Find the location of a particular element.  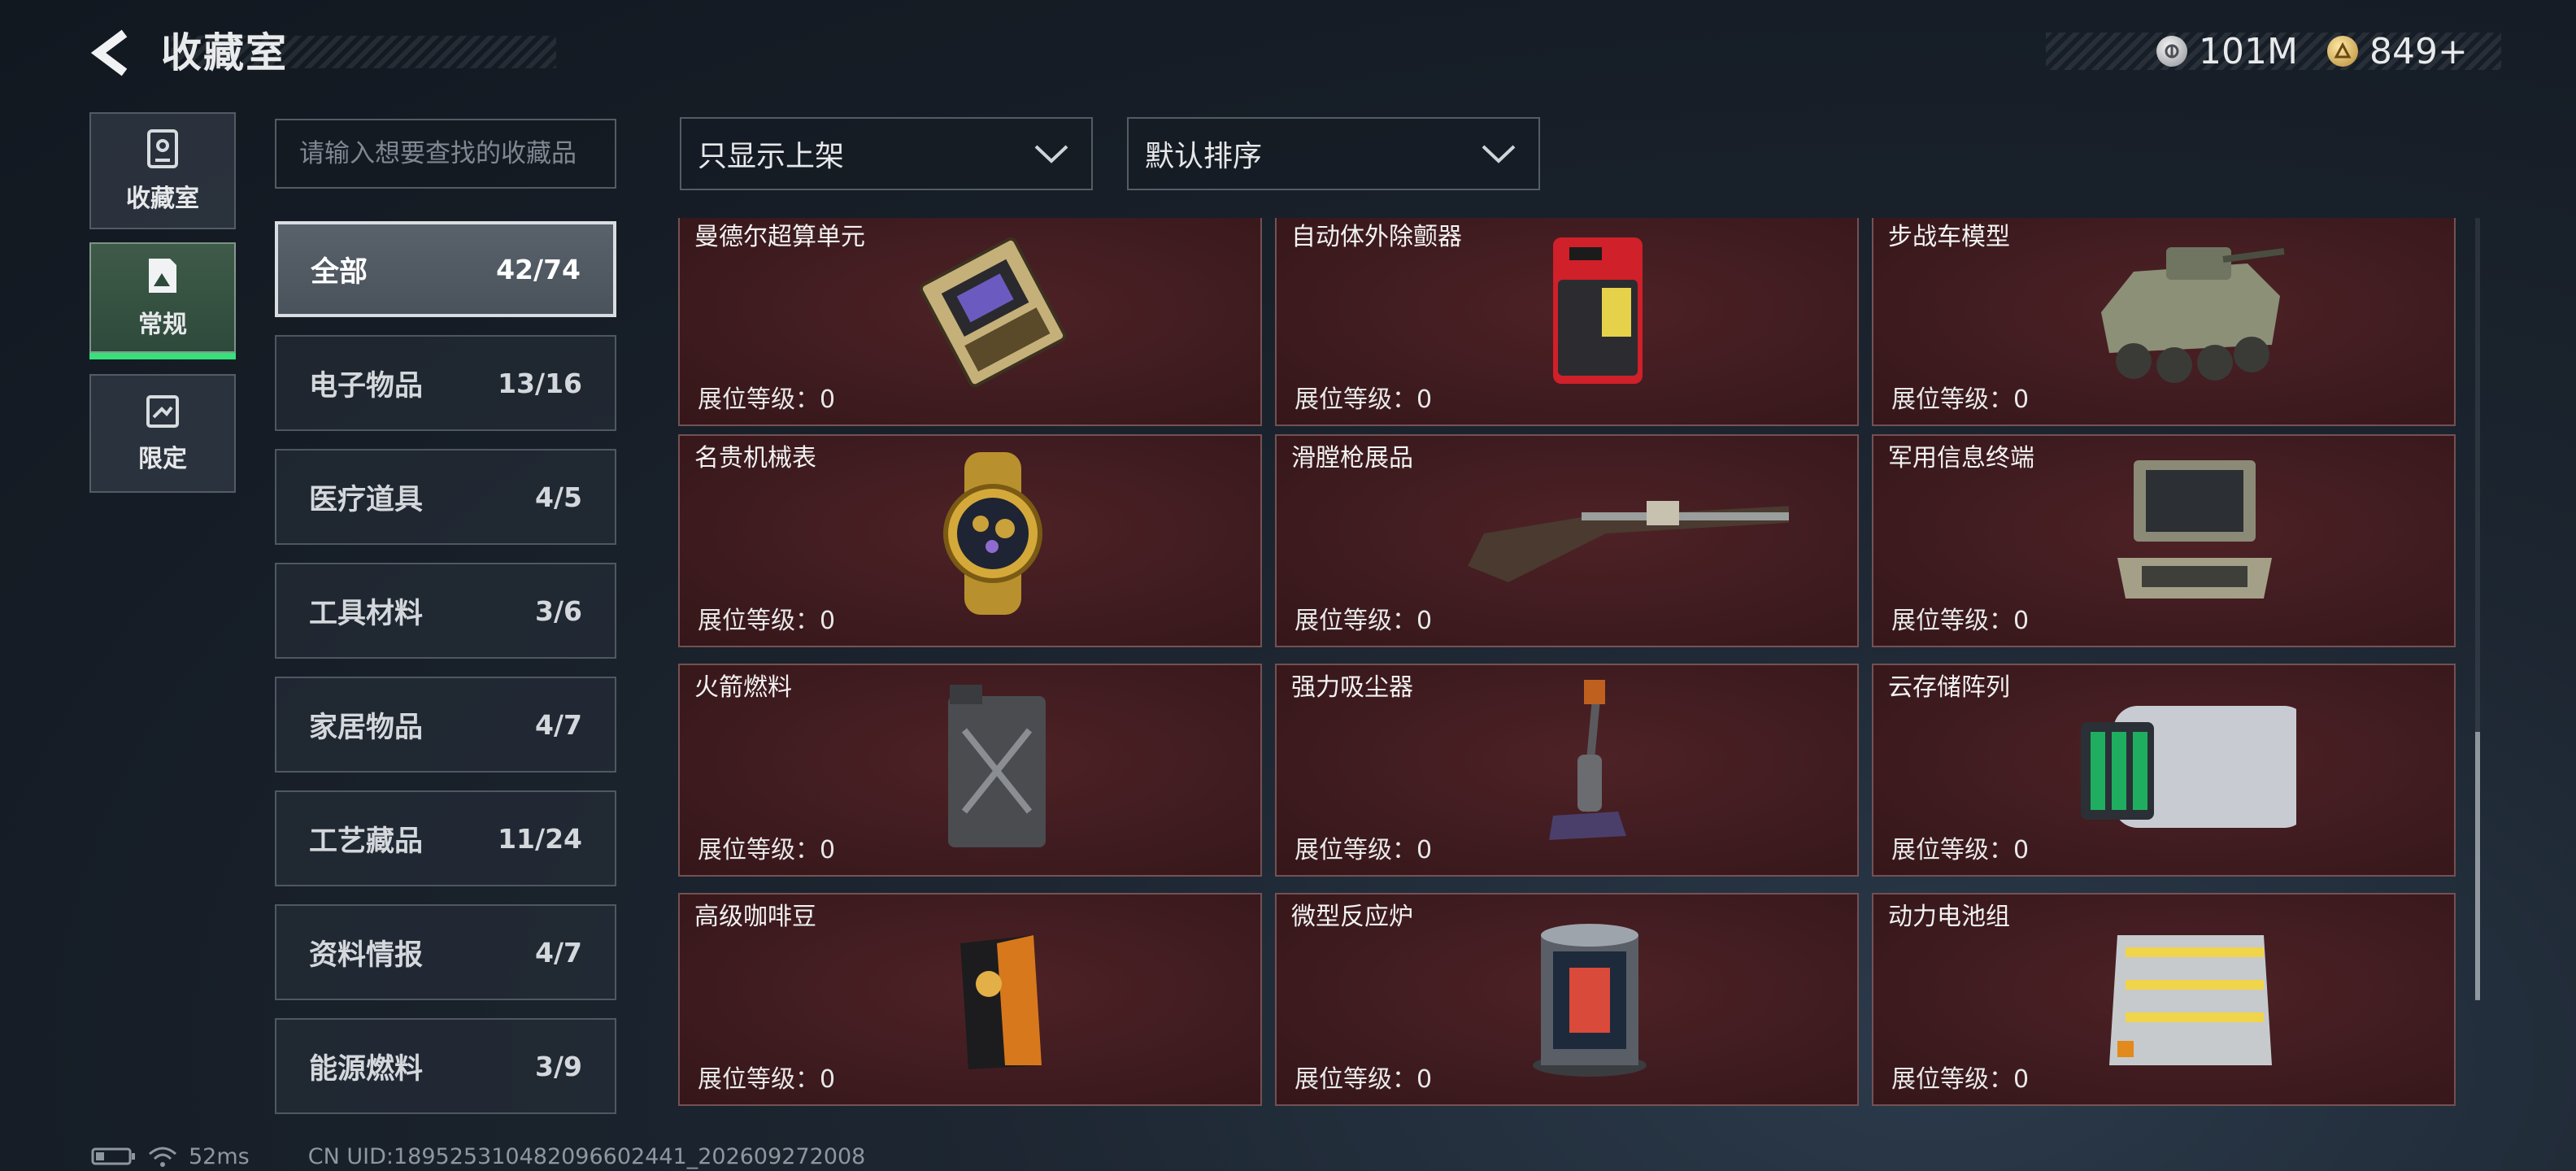

rocket-fuel-can-icon is located at coordinates (997, 766).